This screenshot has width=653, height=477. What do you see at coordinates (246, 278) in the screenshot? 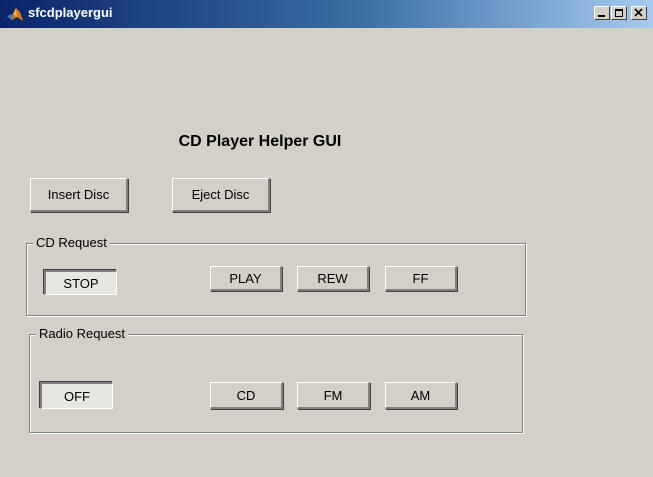
I see `cd-play-button: PLAY` at bounding box center [246, 278].